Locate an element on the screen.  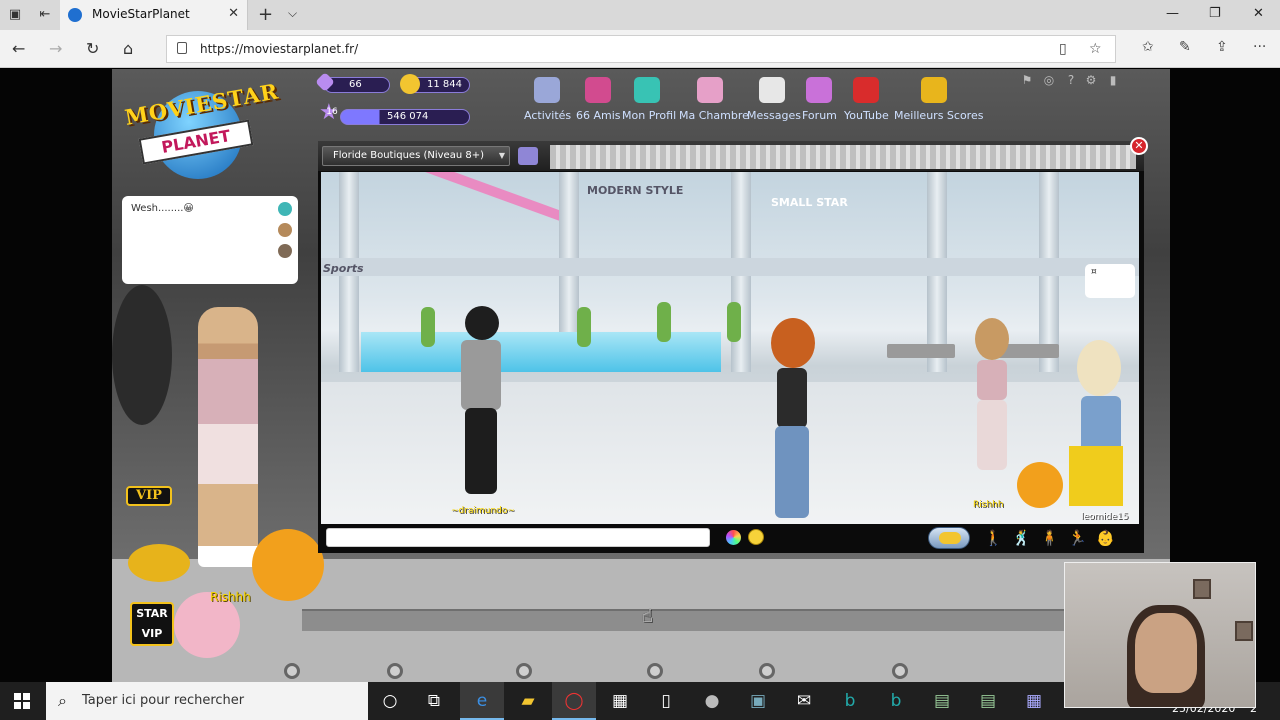
share-icon: ⇪ is located at coordinates (1222, 47).